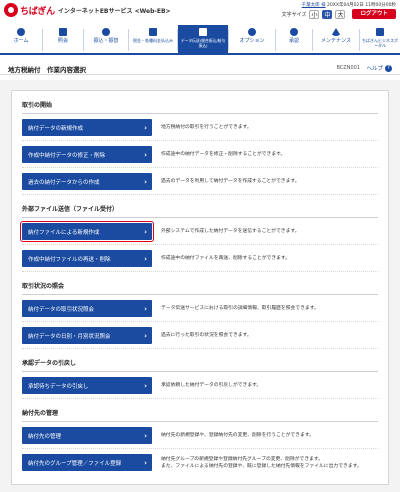 This screenshot has height=492, width=400. Describe the element at coordinates (361, 5) in the screenshot. I see `last-login: 20XX年04月02日 11時00分00秒` at that location.